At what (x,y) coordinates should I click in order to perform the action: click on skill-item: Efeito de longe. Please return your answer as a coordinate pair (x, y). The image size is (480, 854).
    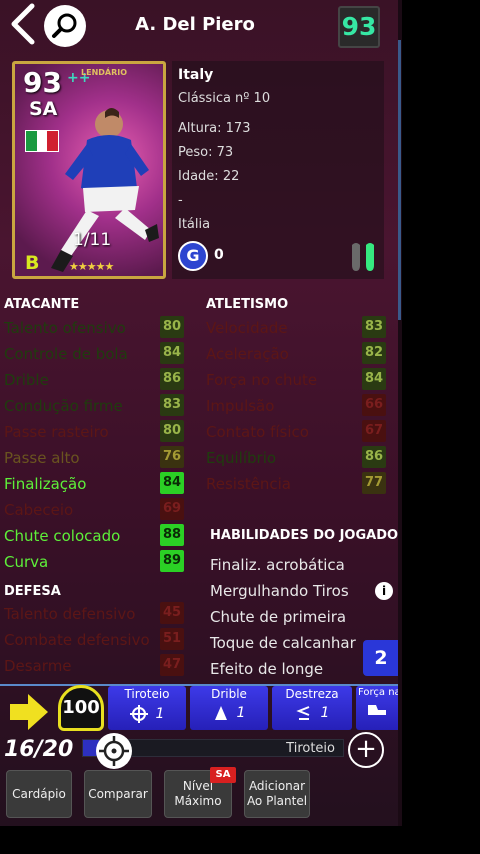
    Looking at the image, I should click on (266, 669).